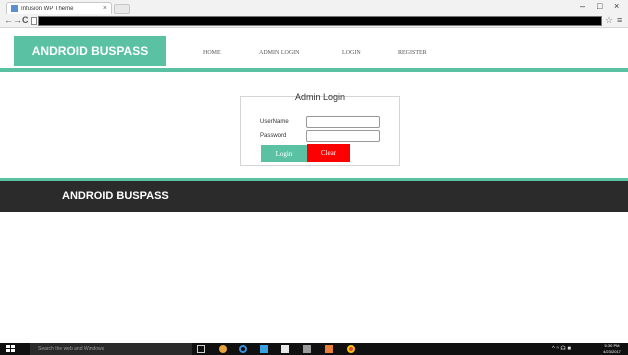 The height and width of the screenshot is (355, 628). What do you see at coordinates (582, 6) in the screenshot?
I see `minimize-icon: –` at bounding box center [582, 6].